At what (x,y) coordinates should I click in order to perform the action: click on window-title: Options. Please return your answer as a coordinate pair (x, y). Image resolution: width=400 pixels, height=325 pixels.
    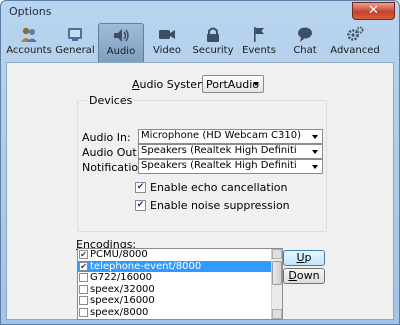
    Looking at the image, I should click on (30, 11).